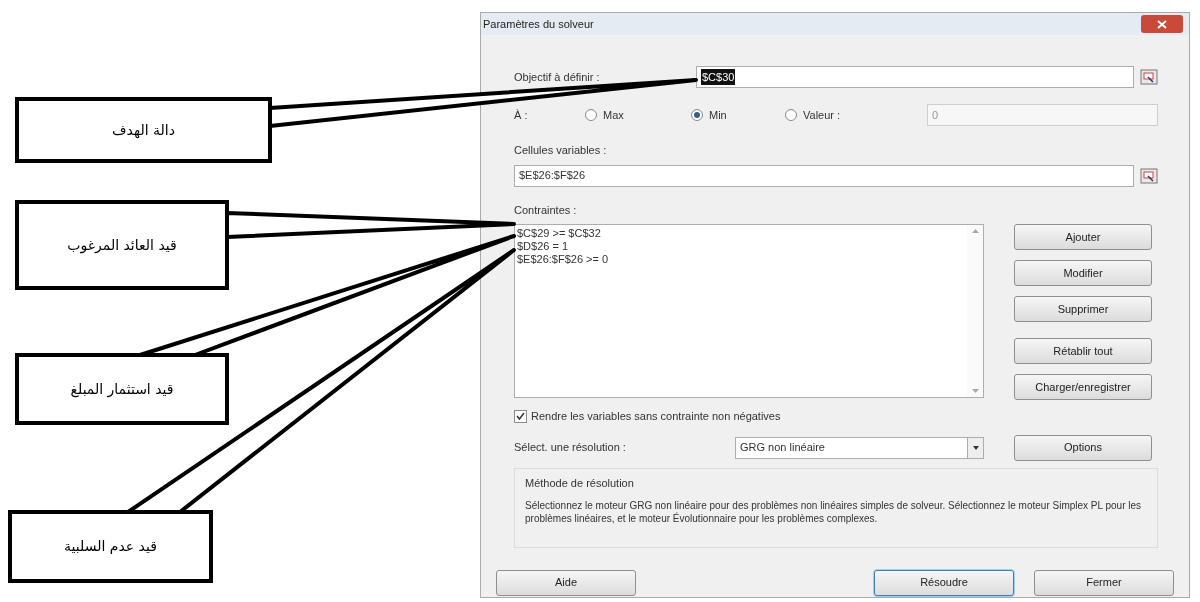 The height and width of the screenshot is (602, 1200). Describe the element at coordinates (824, 175) in the screenshot. I see `variable-cells-field: $E$26:$F$26` at that location.